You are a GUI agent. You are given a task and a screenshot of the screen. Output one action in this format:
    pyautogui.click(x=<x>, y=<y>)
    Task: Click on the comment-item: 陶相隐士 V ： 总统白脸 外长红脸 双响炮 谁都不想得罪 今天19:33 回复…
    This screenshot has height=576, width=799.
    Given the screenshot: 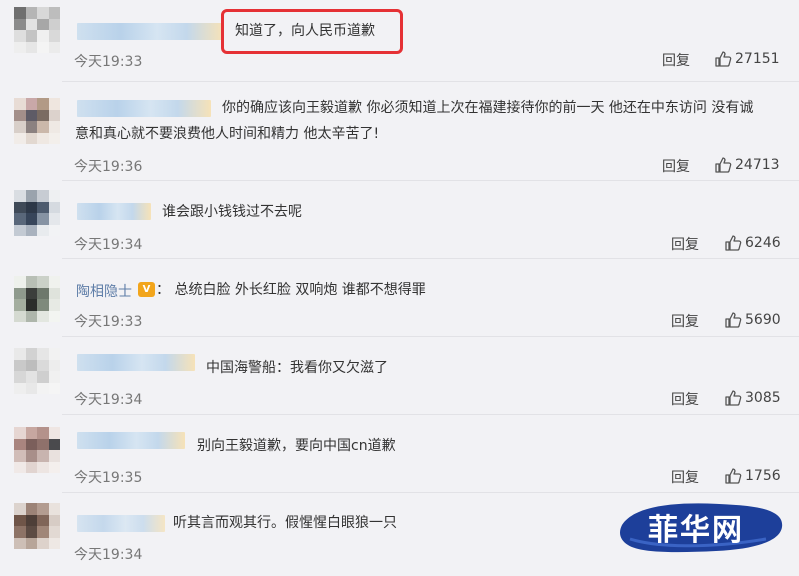 What is the action you would take?
    pyautogui.click(x=399, y=298)
    